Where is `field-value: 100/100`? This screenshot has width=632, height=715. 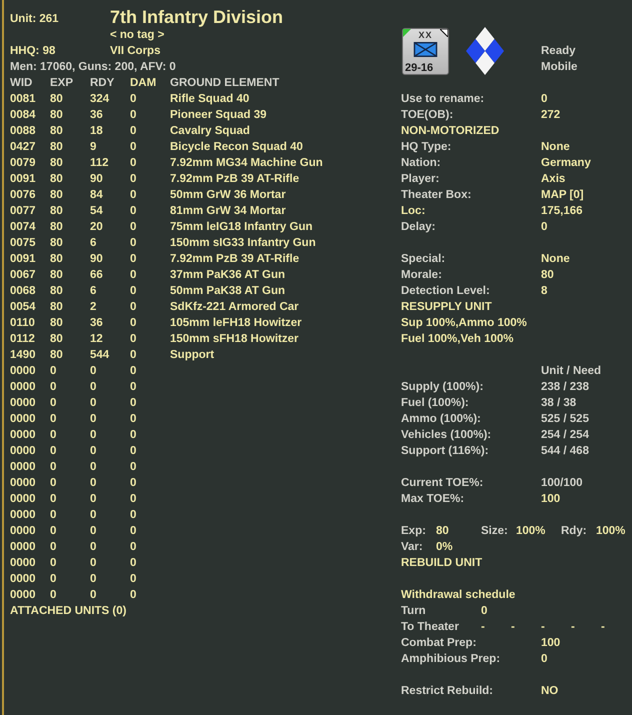 field-value: 100/100 is located at coordinates (562, 483).